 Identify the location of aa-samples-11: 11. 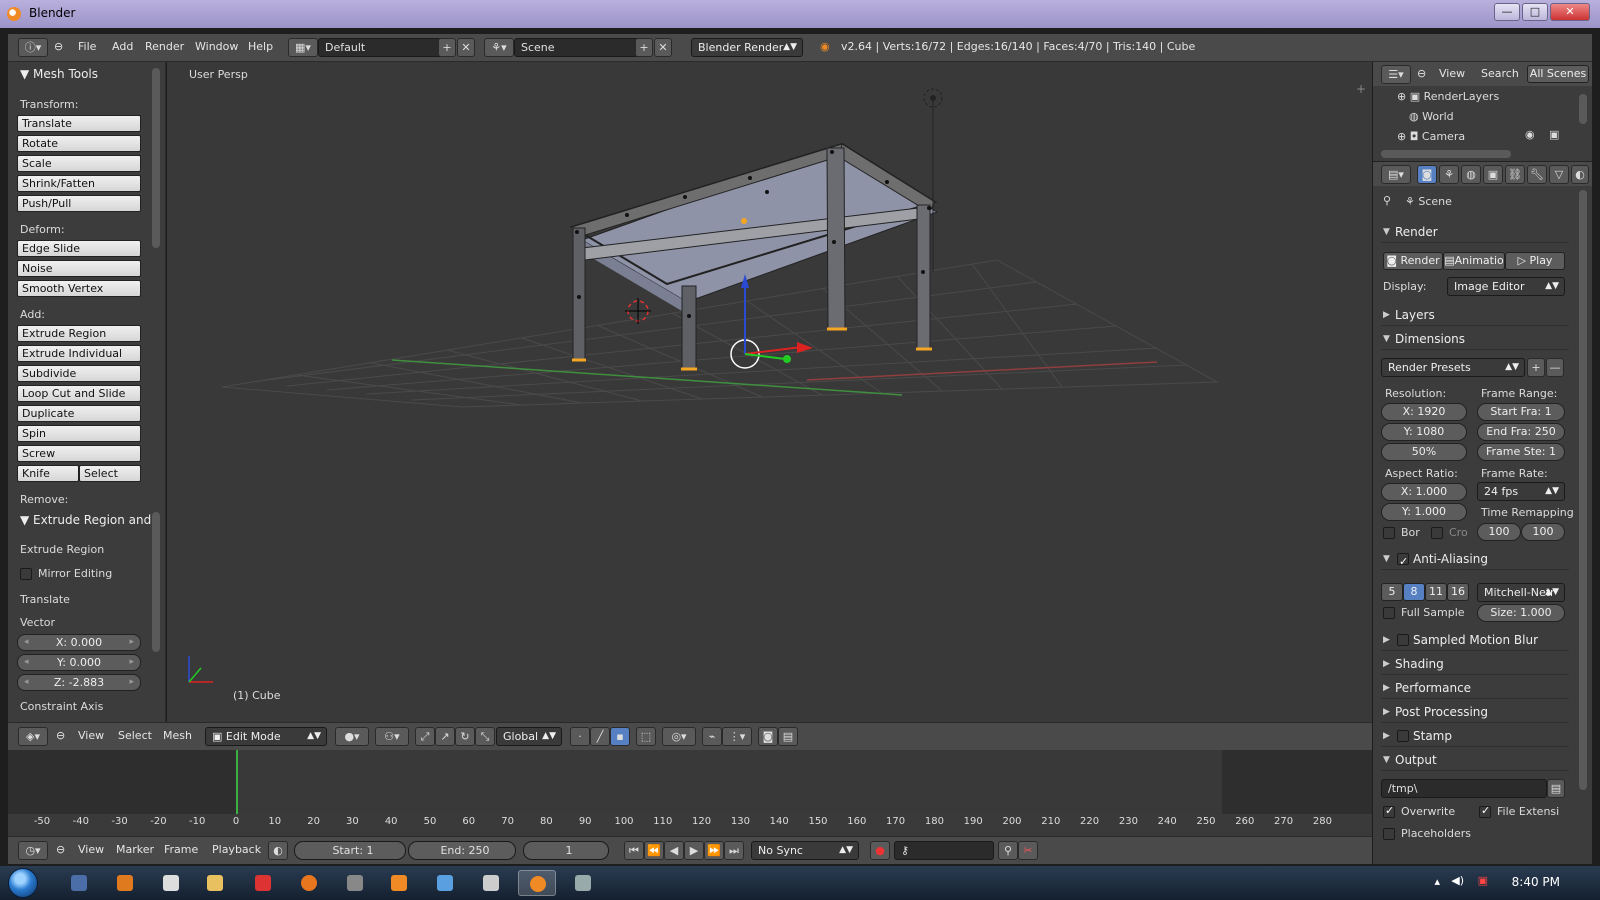
(1436, 592).